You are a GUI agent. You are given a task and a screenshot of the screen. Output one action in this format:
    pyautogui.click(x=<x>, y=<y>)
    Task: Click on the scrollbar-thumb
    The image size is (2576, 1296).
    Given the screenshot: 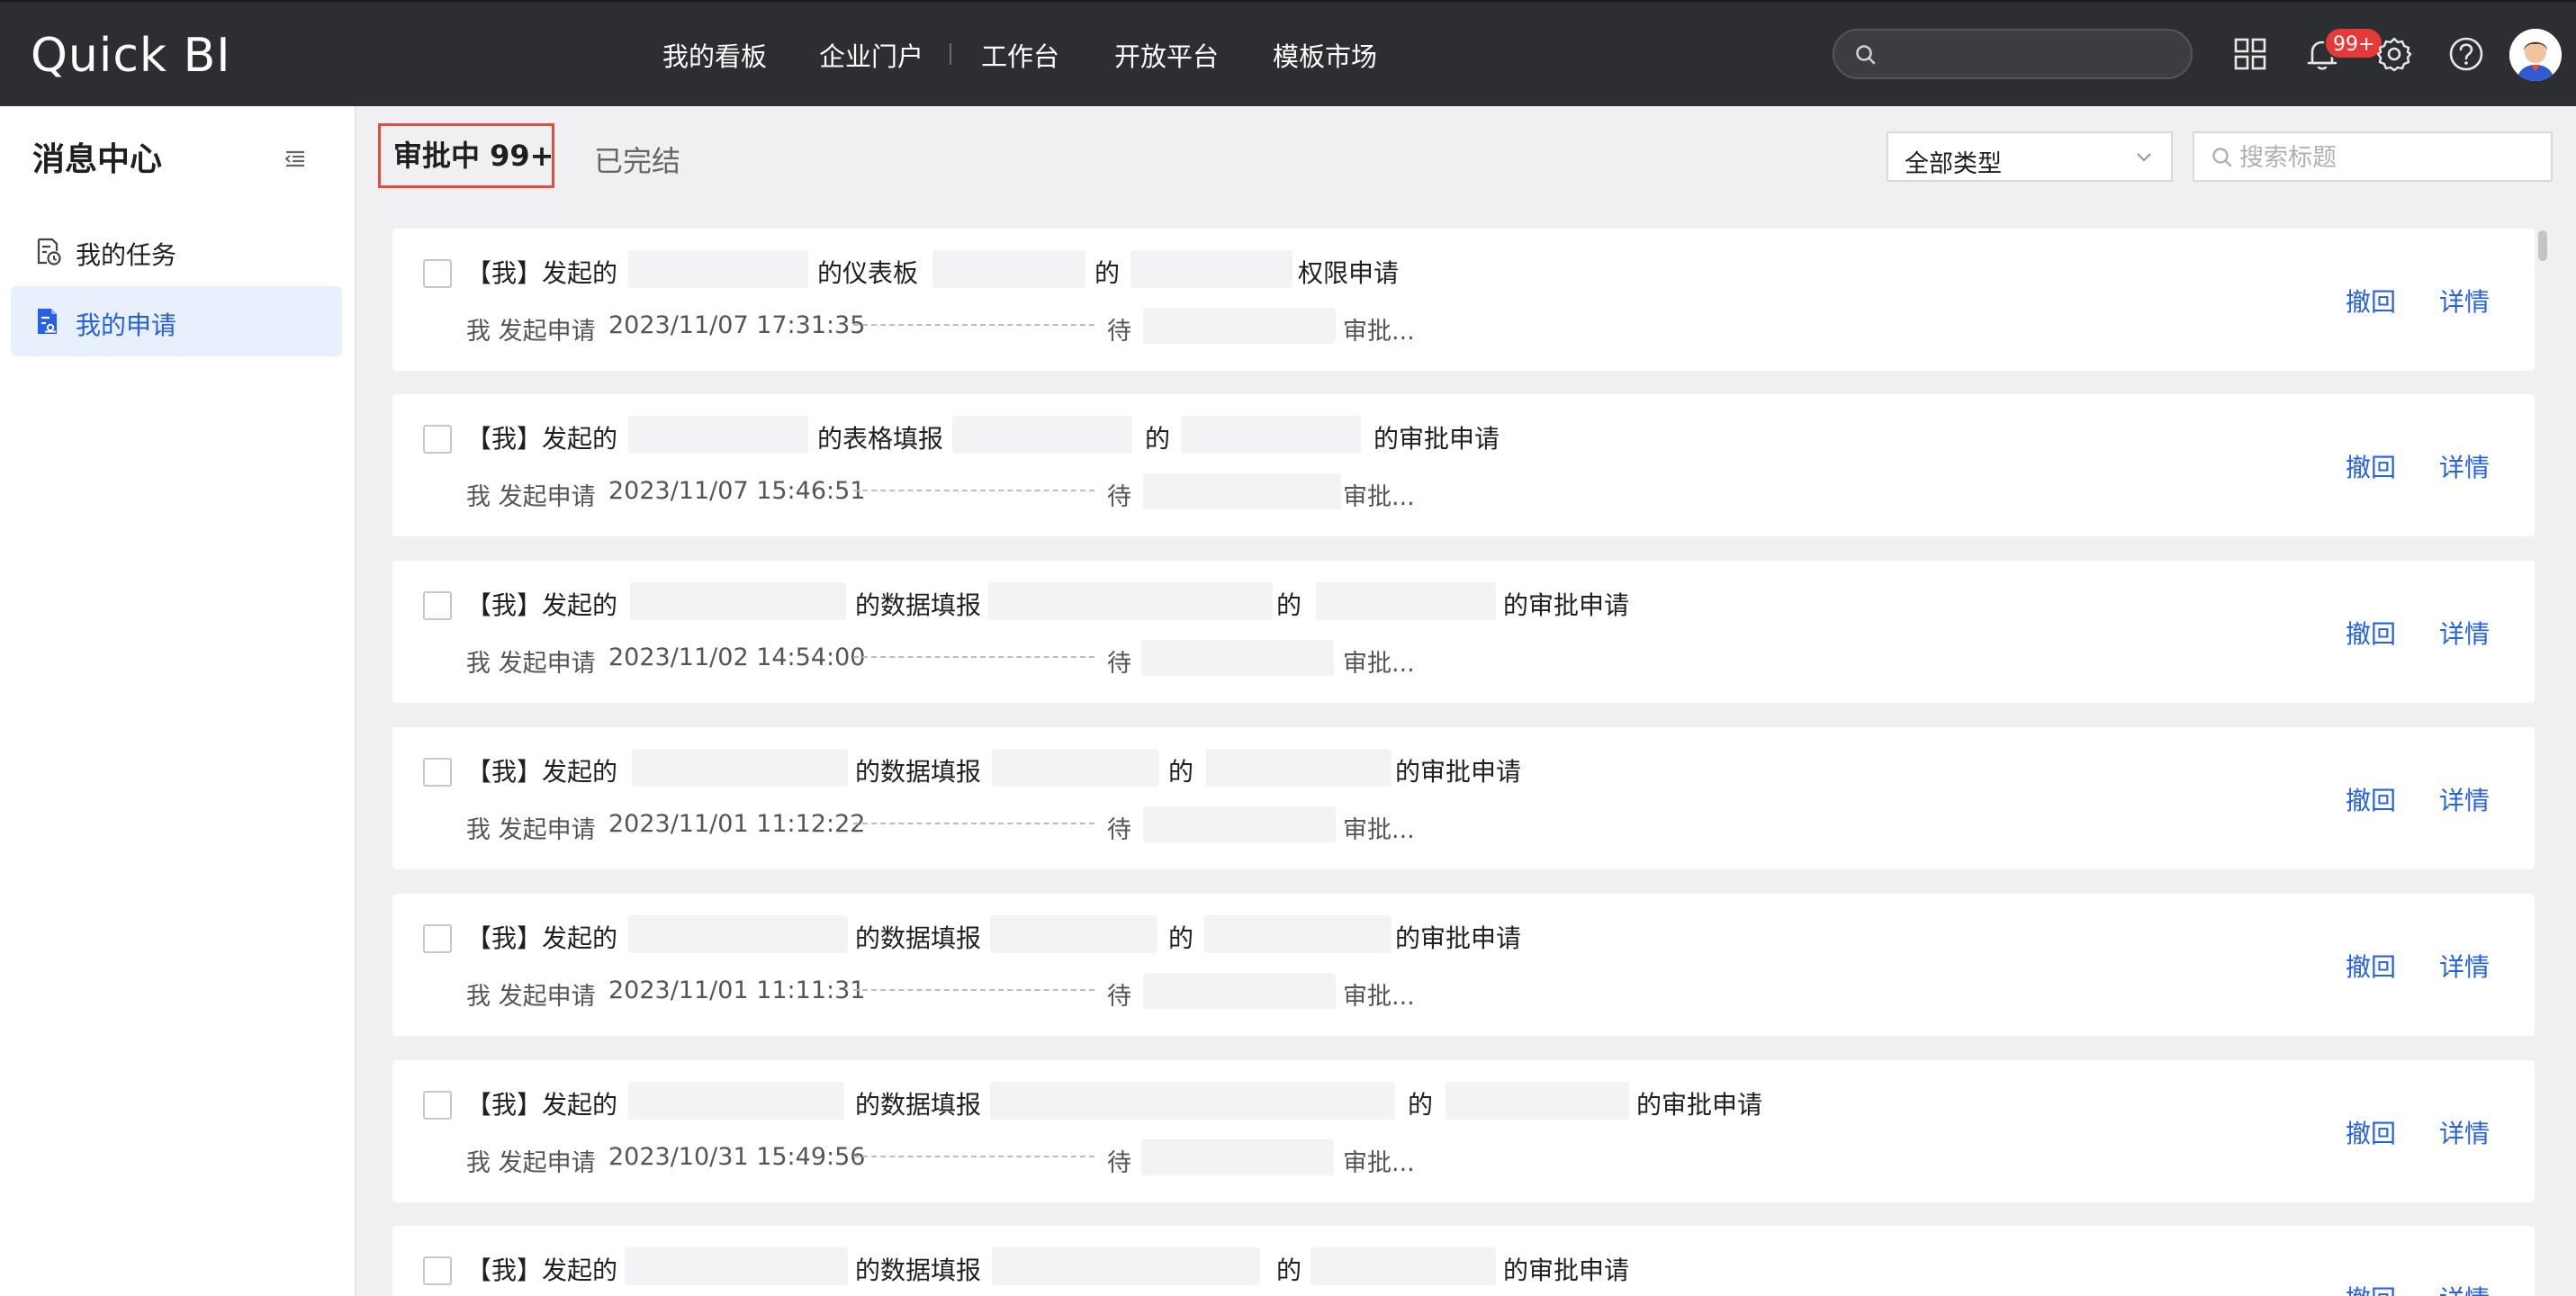 What is the action you would take?
    pyautogui.click(x=2542, y=245)
    